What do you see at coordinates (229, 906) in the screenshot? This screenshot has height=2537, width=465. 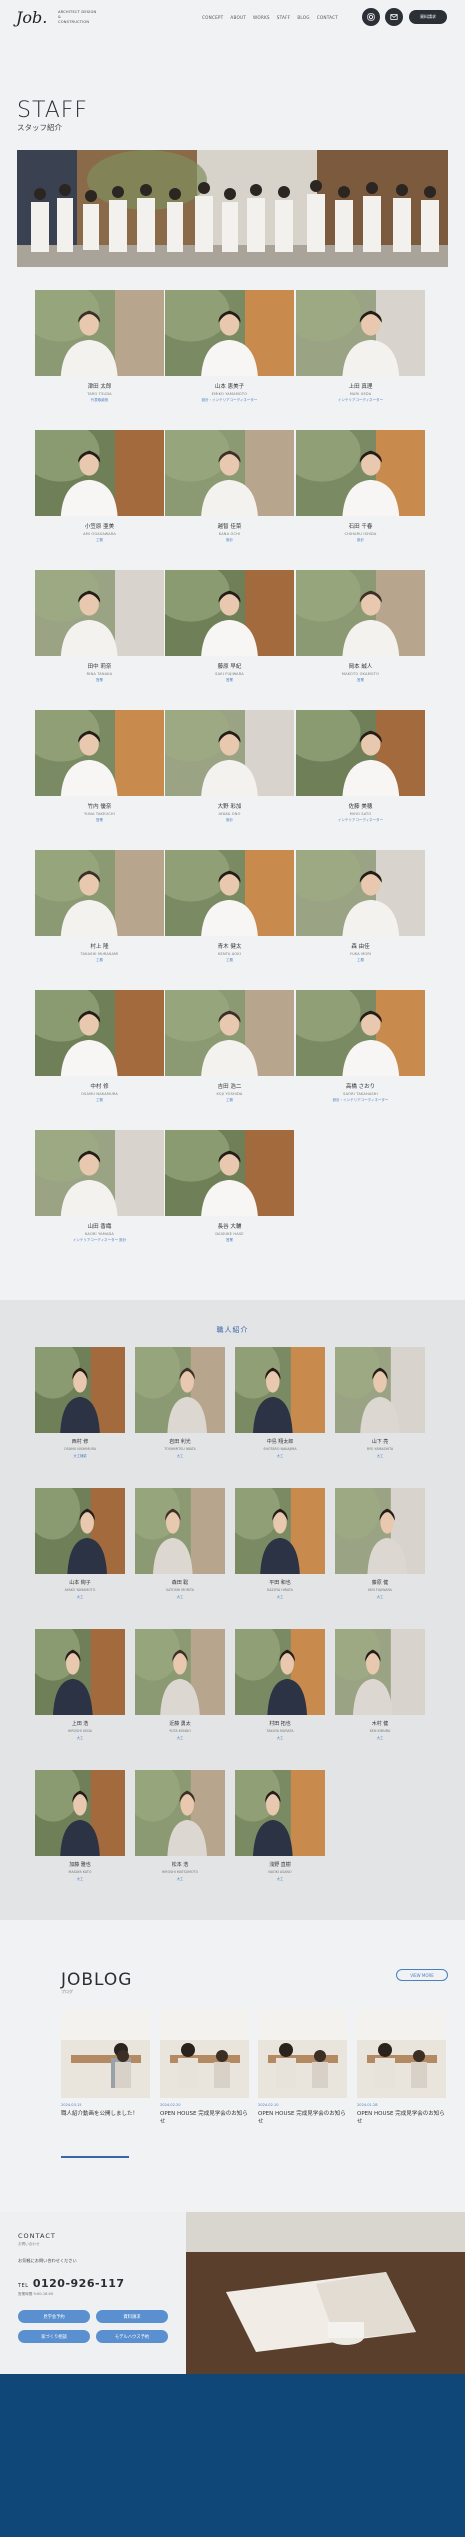 I see `staff-card: 青木 健太 KENTA AOKI 工務` at bounding box center [229, 906].